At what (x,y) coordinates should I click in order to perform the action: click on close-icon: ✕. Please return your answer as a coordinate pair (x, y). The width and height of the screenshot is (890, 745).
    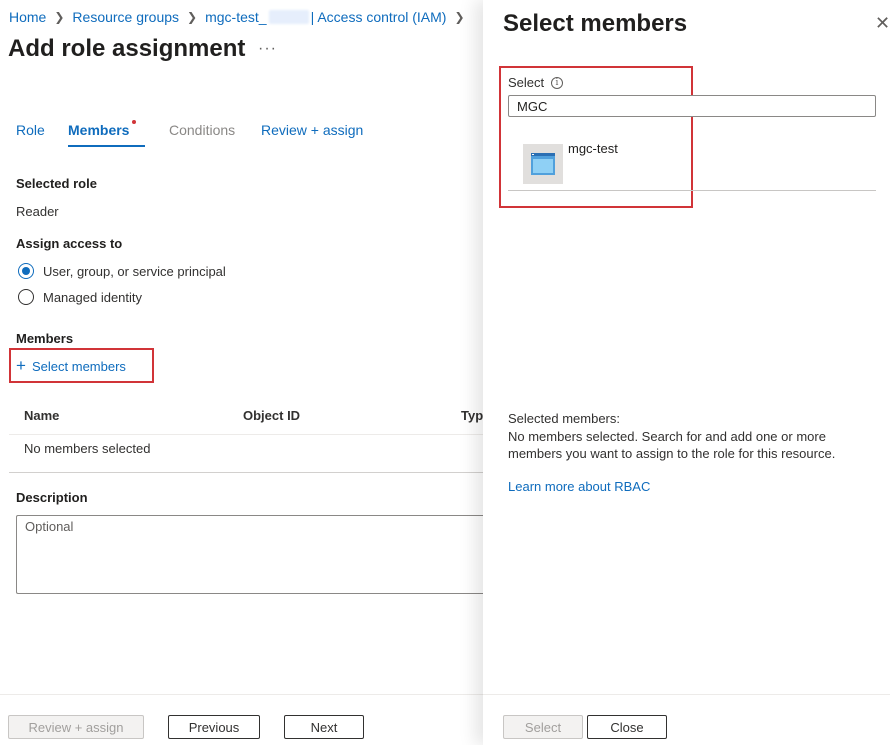
    Looking at the image, I should click on (882, 23).